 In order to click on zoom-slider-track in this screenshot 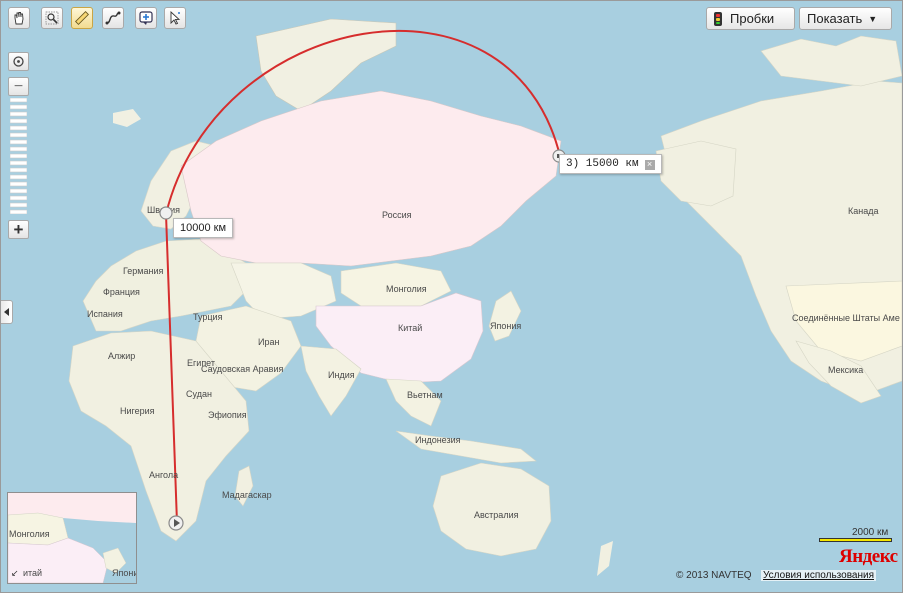, I will do `click(18, 156)`.